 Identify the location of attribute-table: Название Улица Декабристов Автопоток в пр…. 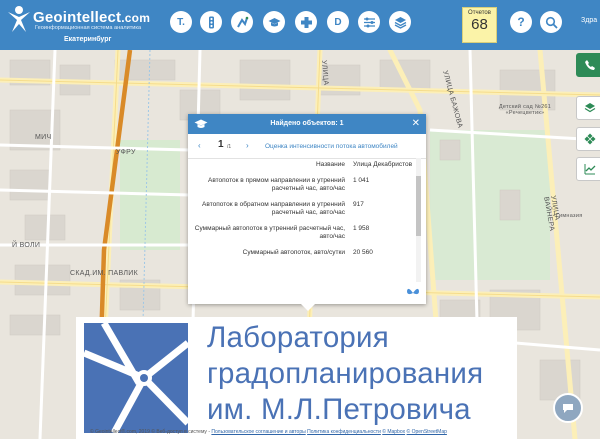
(302, 220).